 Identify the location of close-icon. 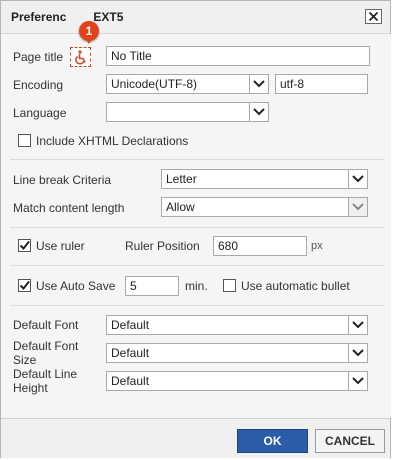
(373, 16).